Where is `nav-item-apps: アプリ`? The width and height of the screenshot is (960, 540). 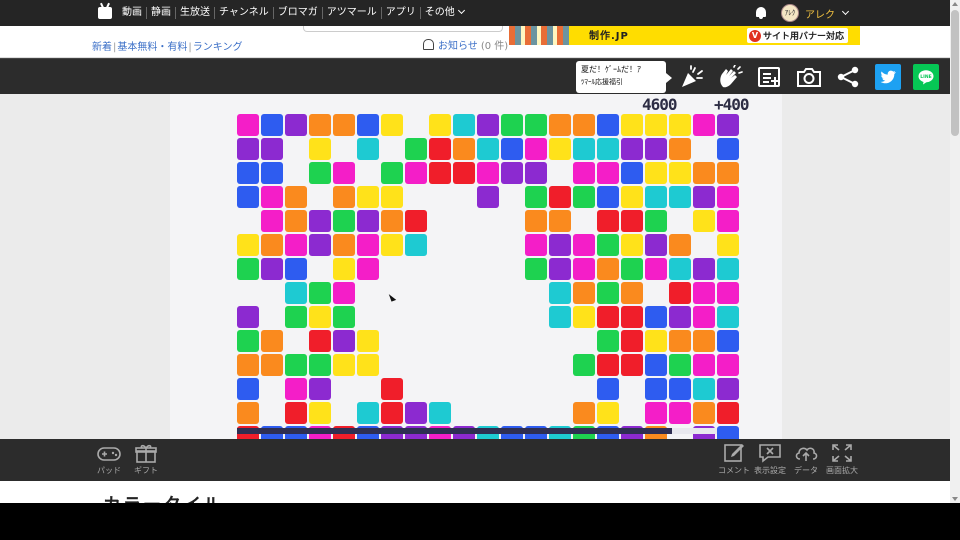
nav-item-apps: アプリ is located at coordinates (400, 13).